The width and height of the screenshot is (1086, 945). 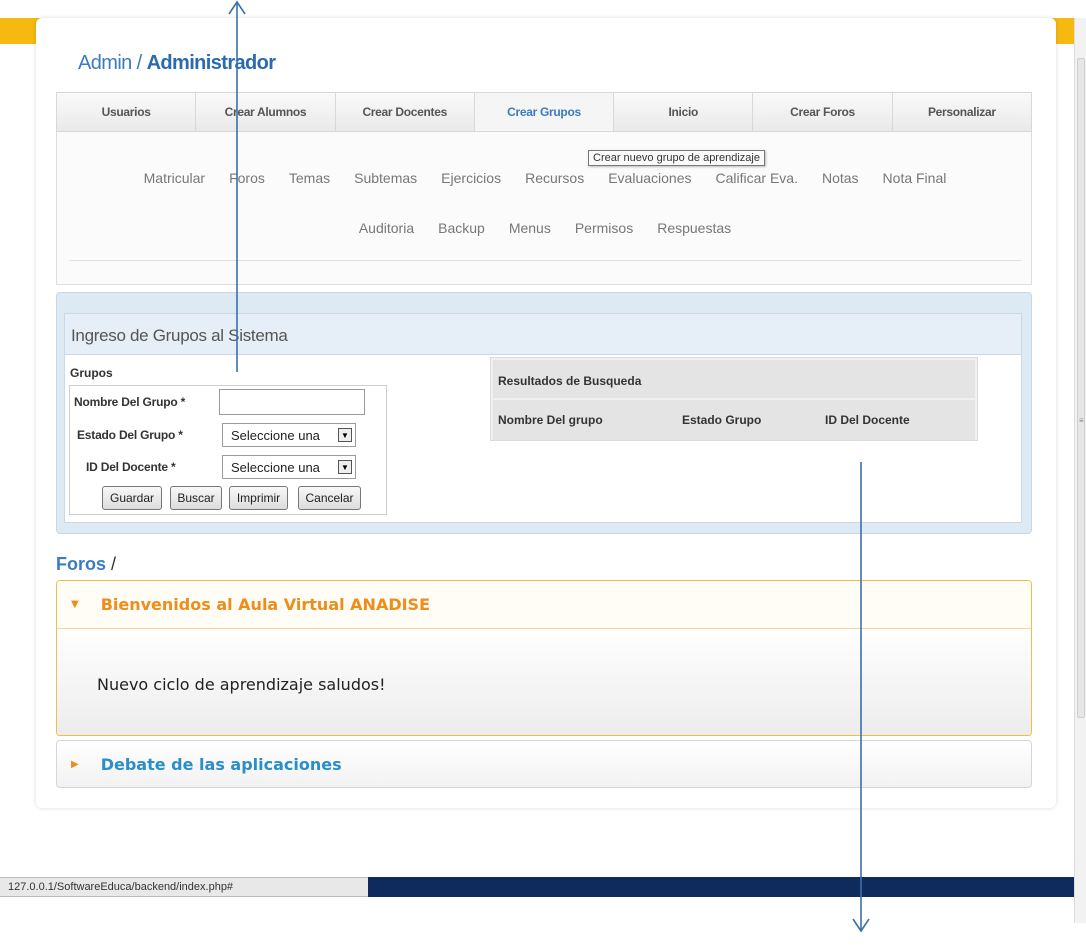 What do you see at coordinates (111, 564) in the screenshot?
I see `foros-title-slash: /` at bounding box center [111, 564].